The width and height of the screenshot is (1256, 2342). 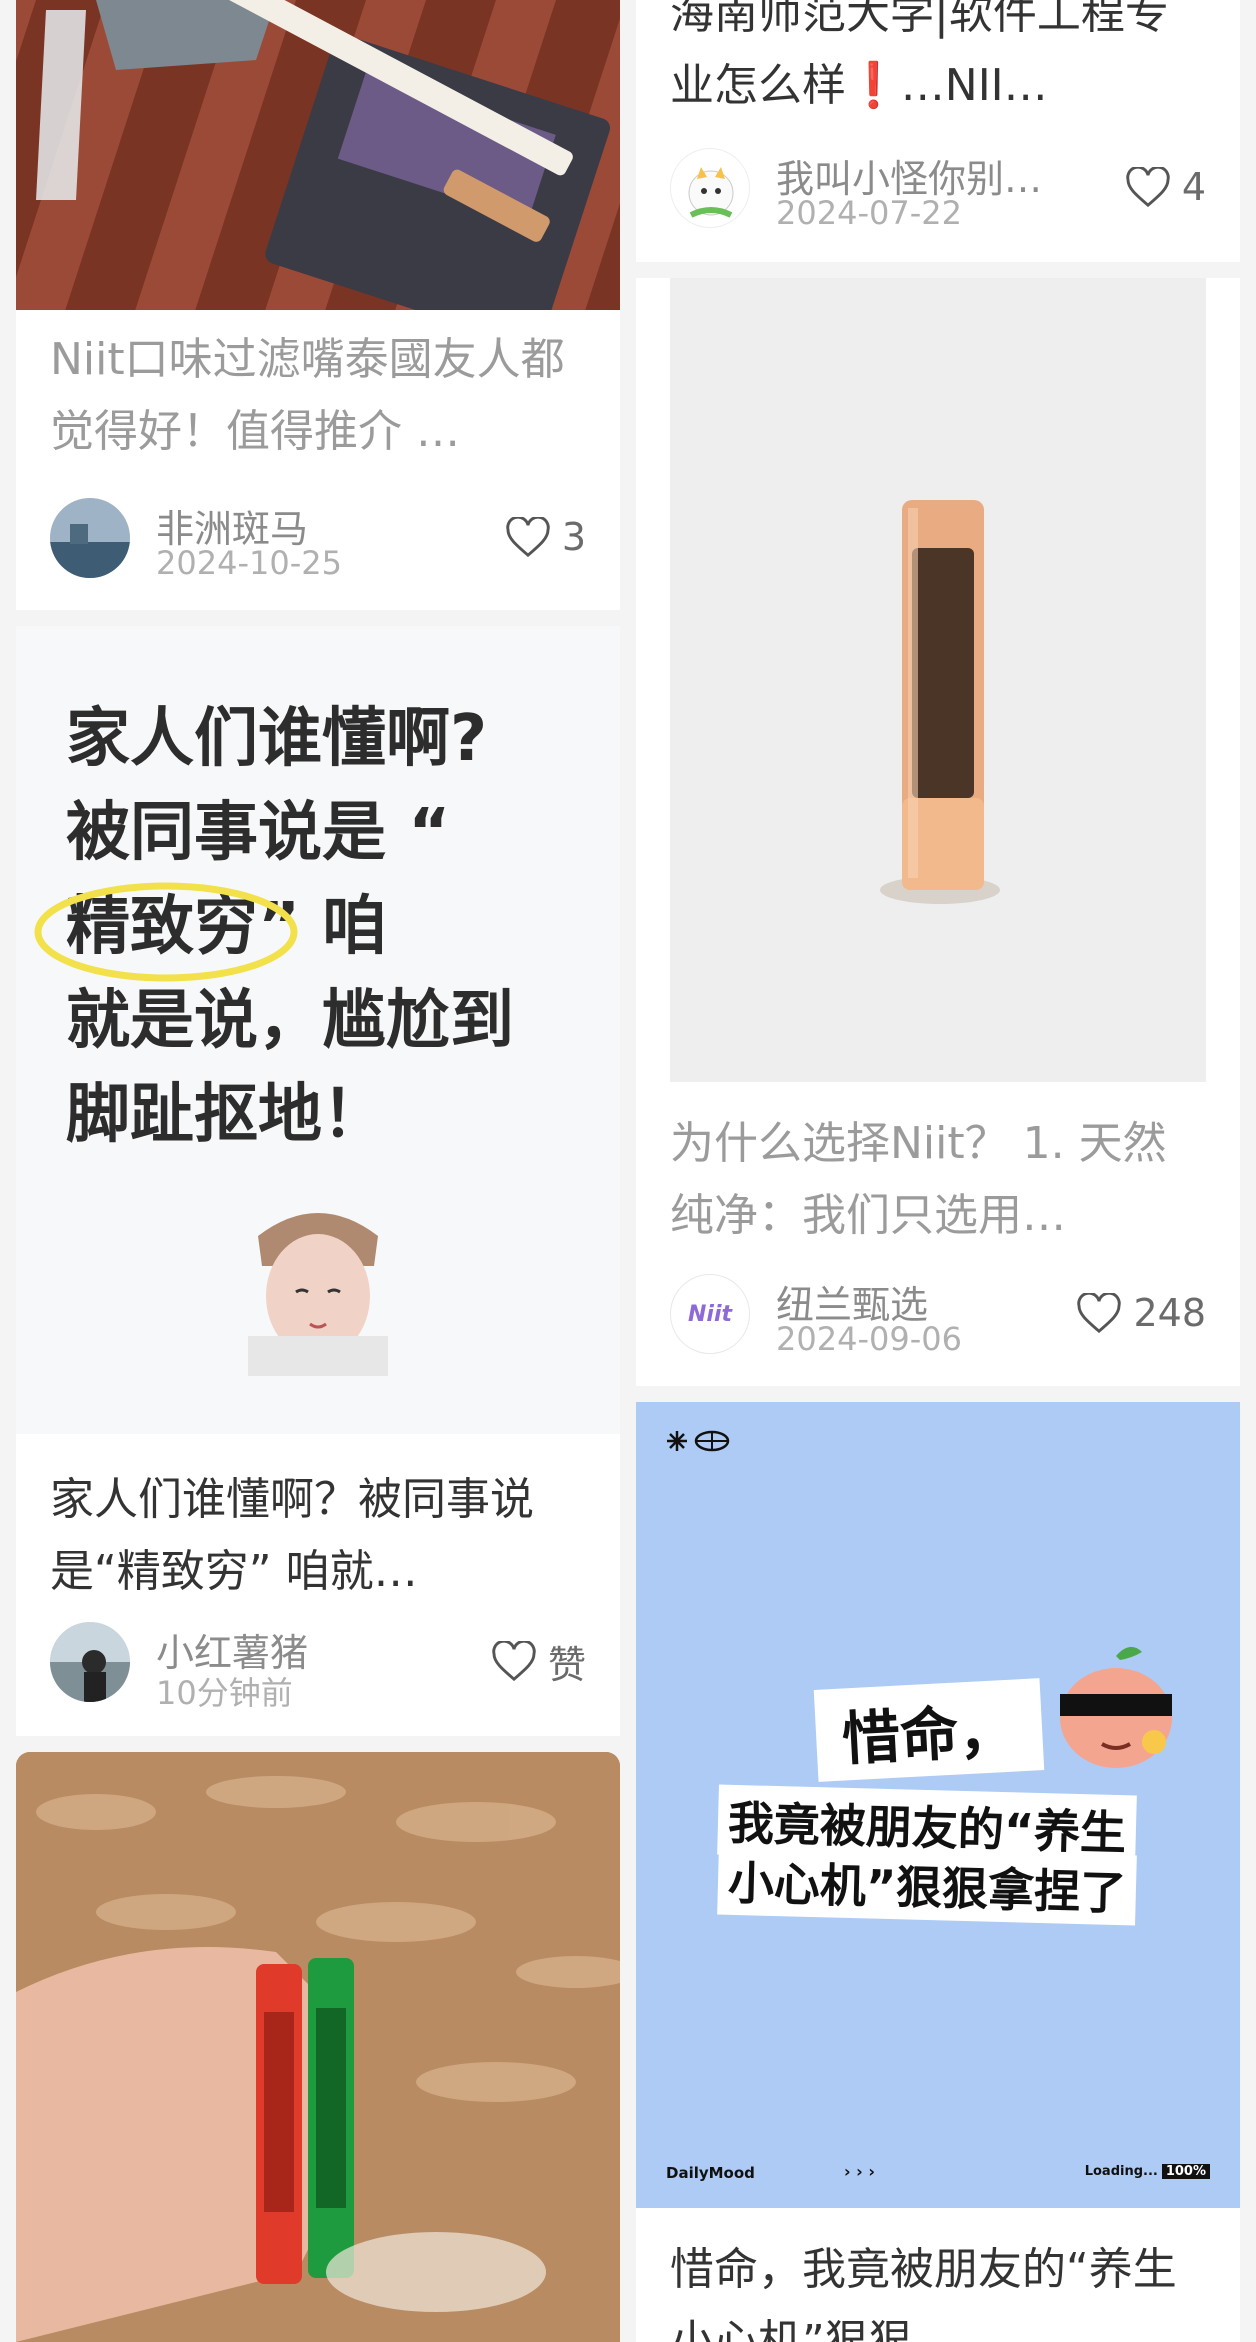 I want to click on buddha-statue-sticker, so click(x=318, y=1294).